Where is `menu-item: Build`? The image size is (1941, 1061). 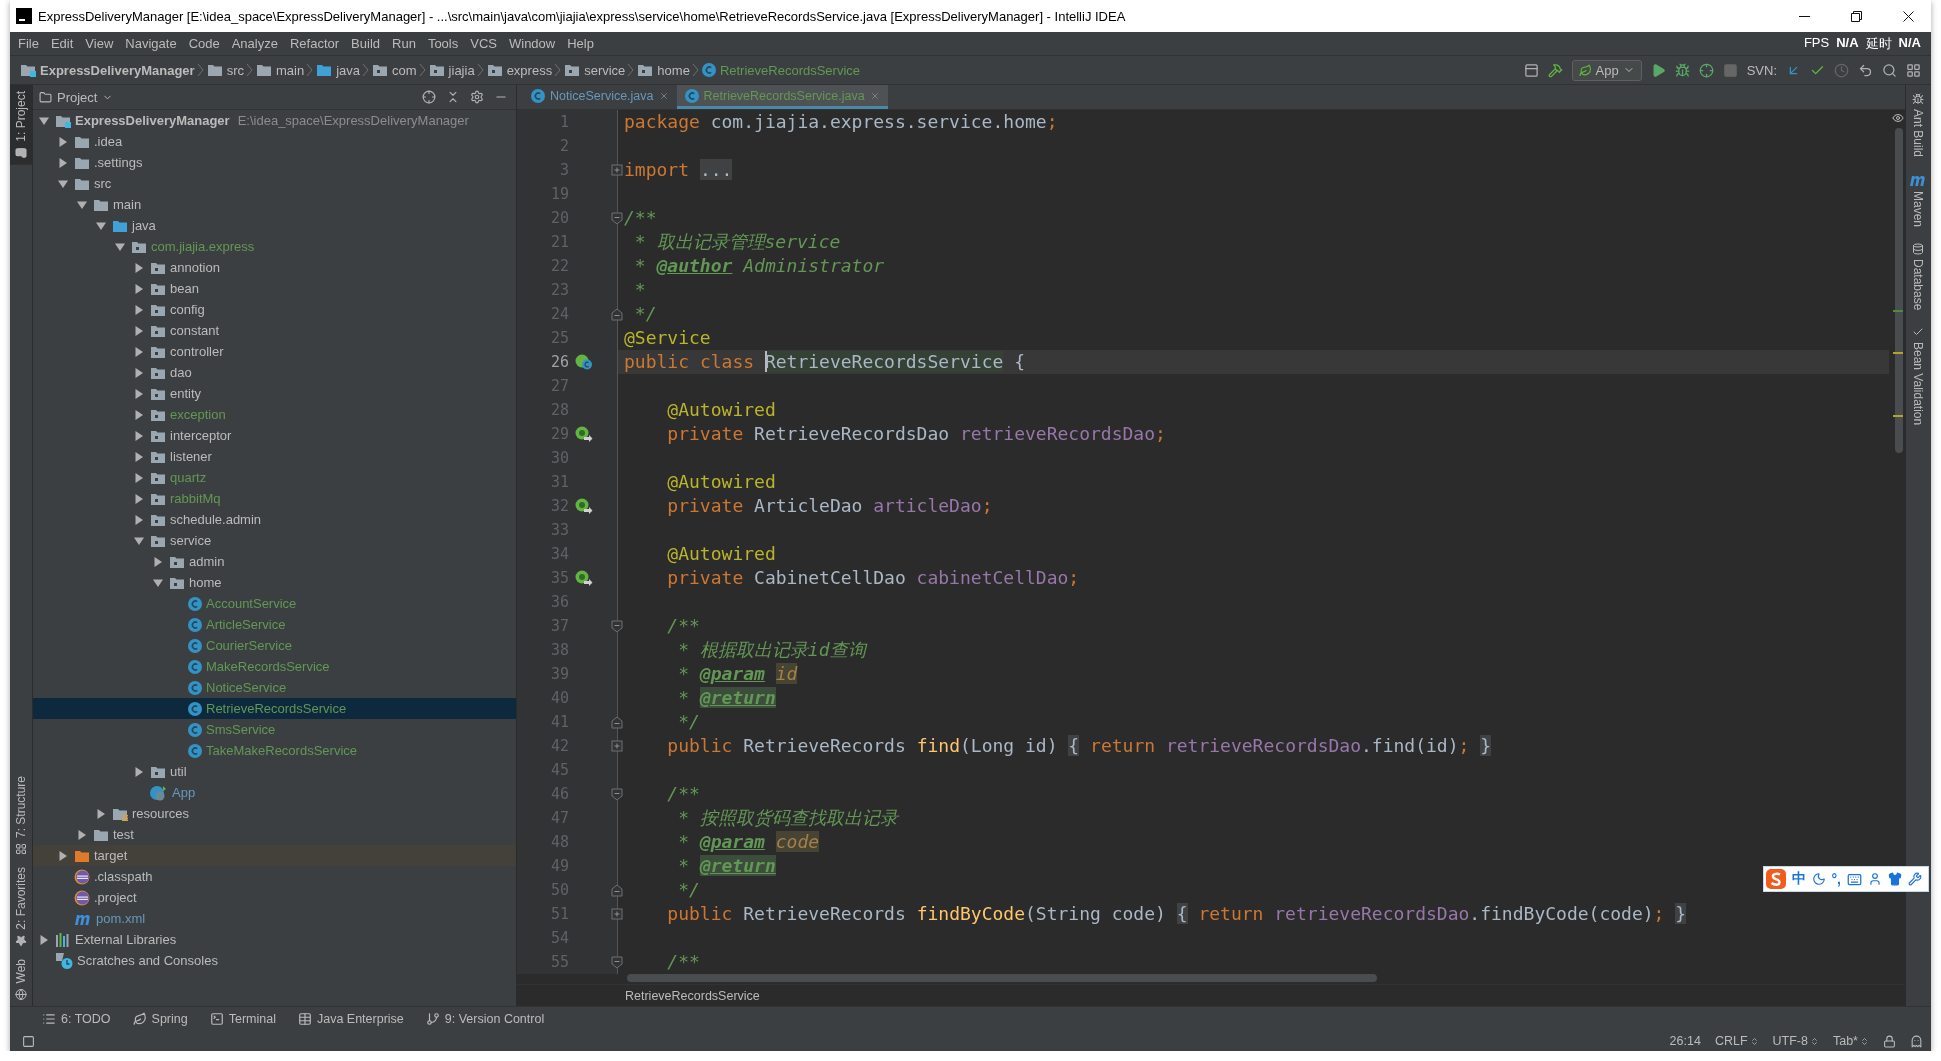
menu-item: Build is located at coordinates (365, 43).